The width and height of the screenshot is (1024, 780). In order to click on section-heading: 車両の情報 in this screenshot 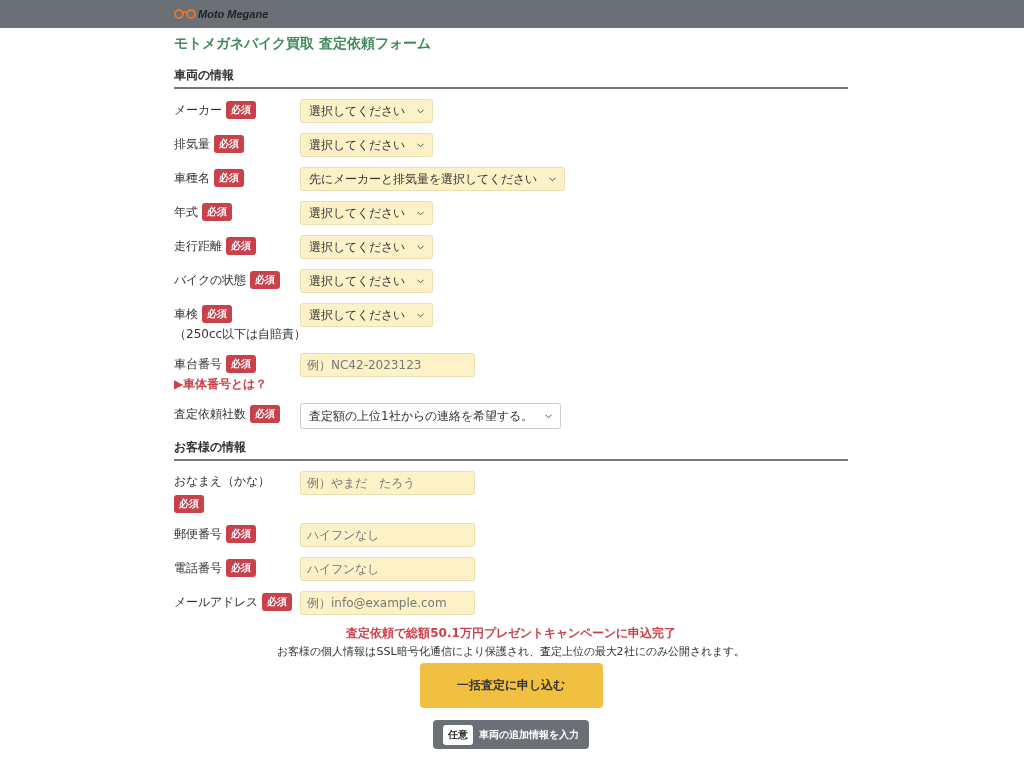, I will do `click(511, 78)`.